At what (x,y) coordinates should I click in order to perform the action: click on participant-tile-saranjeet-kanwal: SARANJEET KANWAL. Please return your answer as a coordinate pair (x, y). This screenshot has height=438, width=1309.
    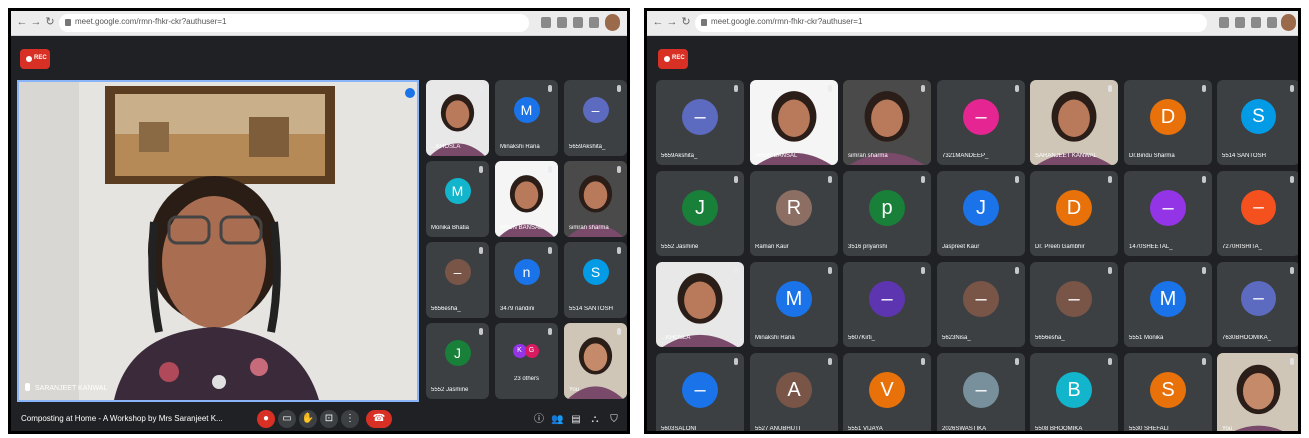
    Looking at the image, I should click on (1074, 122).